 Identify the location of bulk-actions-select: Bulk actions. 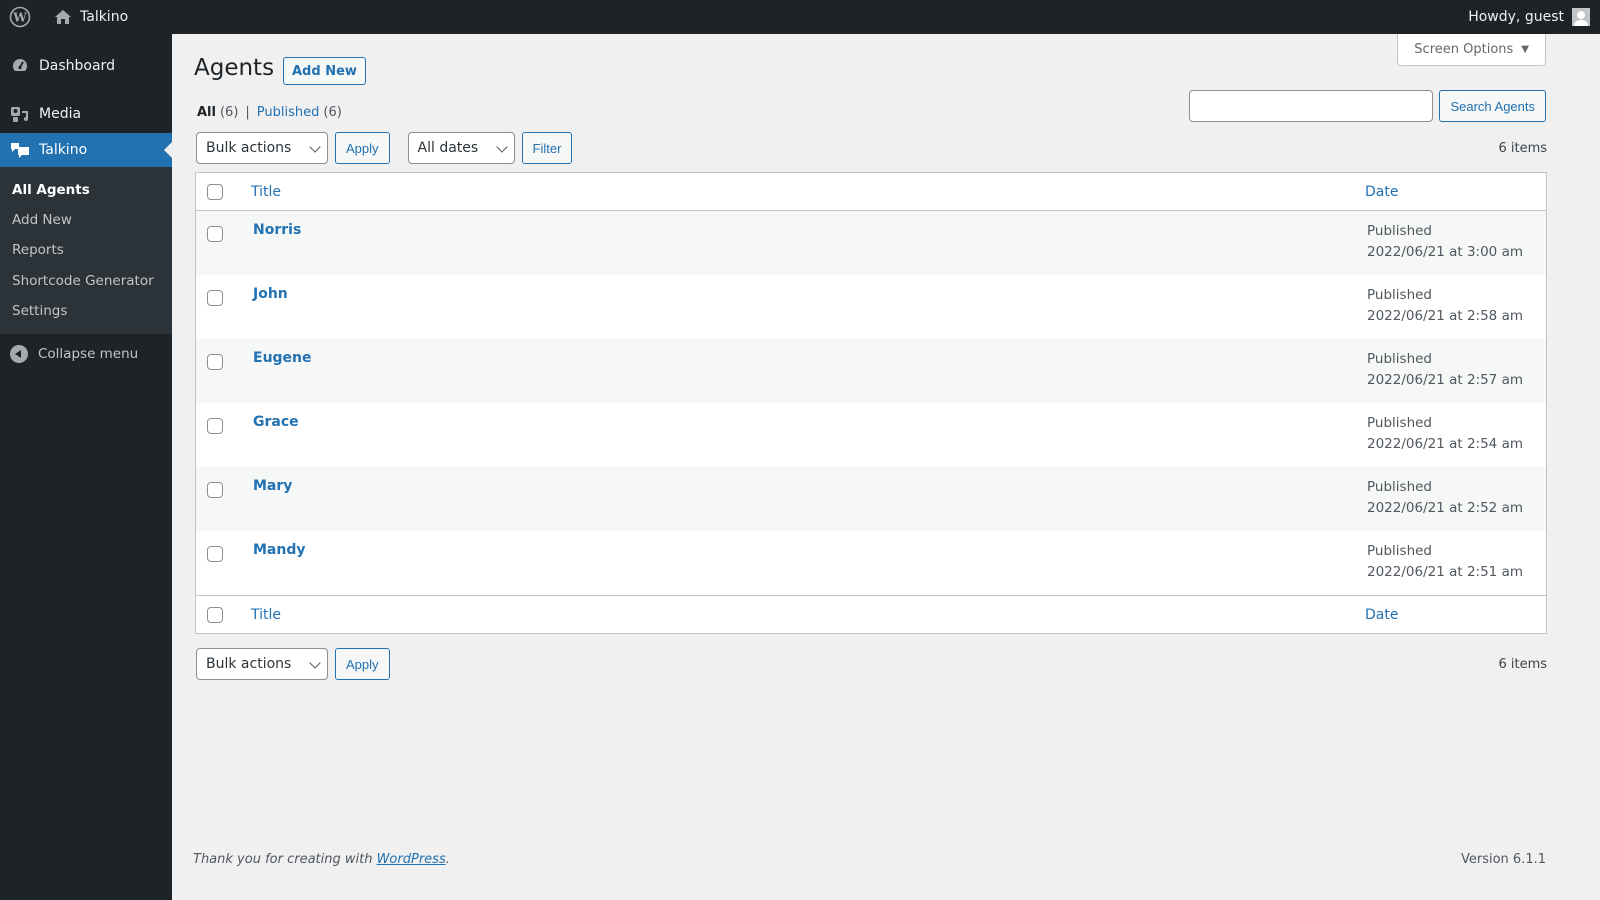
(262, 148).